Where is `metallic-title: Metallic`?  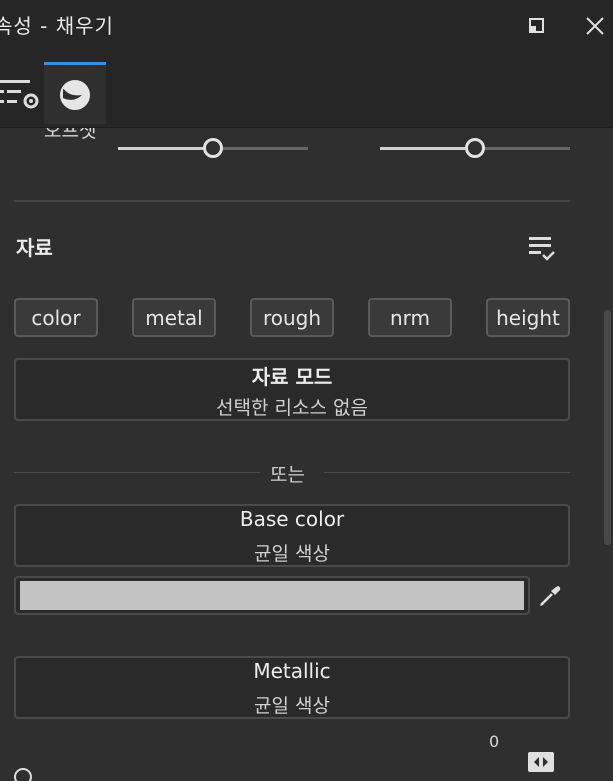
metallic-title: Metallic is located at coordinates (292, 671).